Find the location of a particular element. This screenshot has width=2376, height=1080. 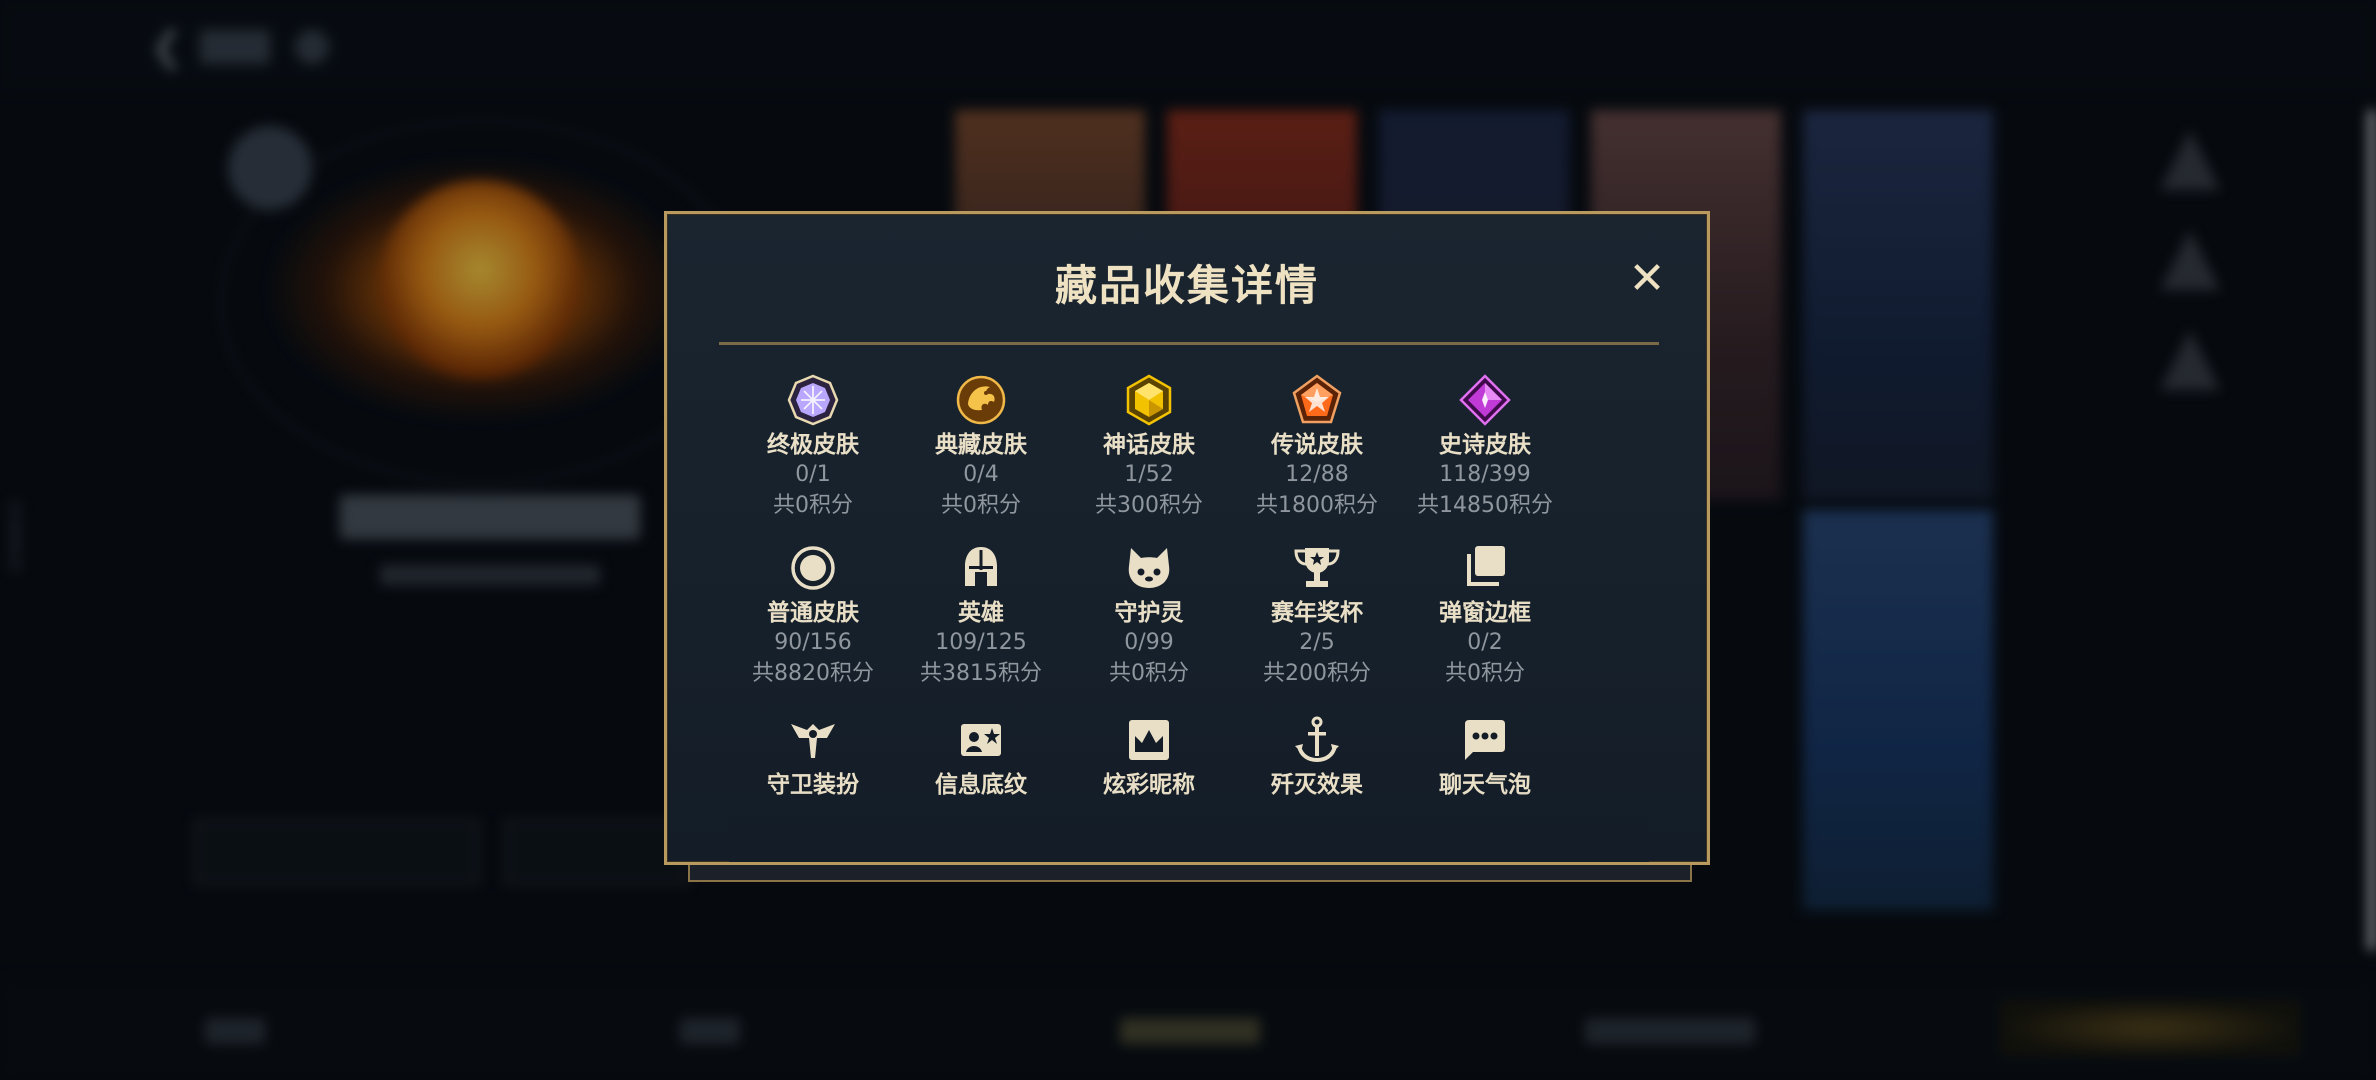

guard-outfit-icon is located at coordinates (813, 741).